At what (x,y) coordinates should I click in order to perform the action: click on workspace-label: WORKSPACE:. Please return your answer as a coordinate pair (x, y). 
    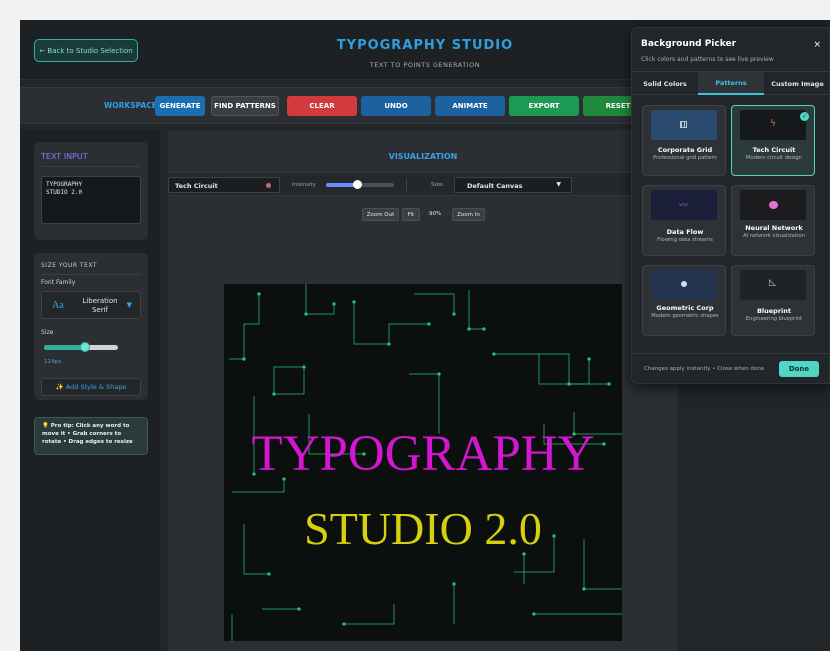
    Looking at the image, I should click on (132, 105).